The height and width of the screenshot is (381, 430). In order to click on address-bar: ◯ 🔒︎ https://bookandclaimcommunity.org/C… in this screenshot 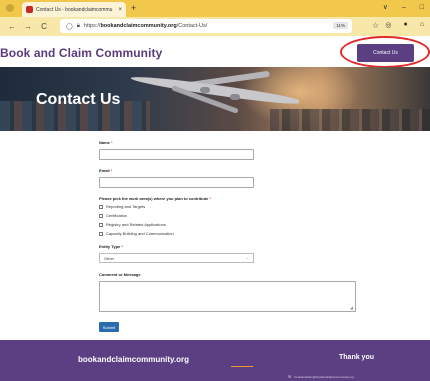, I will do `click(206, 26)`.